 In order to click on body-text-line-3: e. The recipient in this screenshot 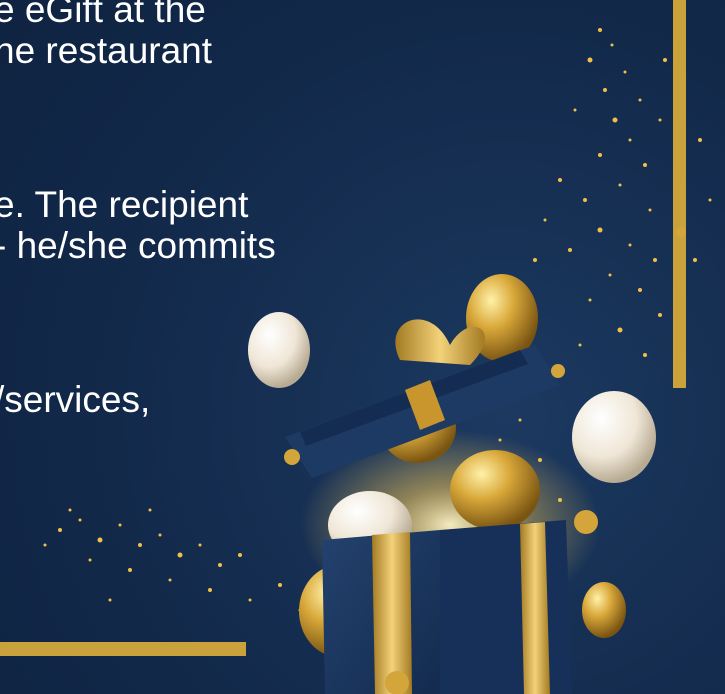, I will do `click(124, 204)`.